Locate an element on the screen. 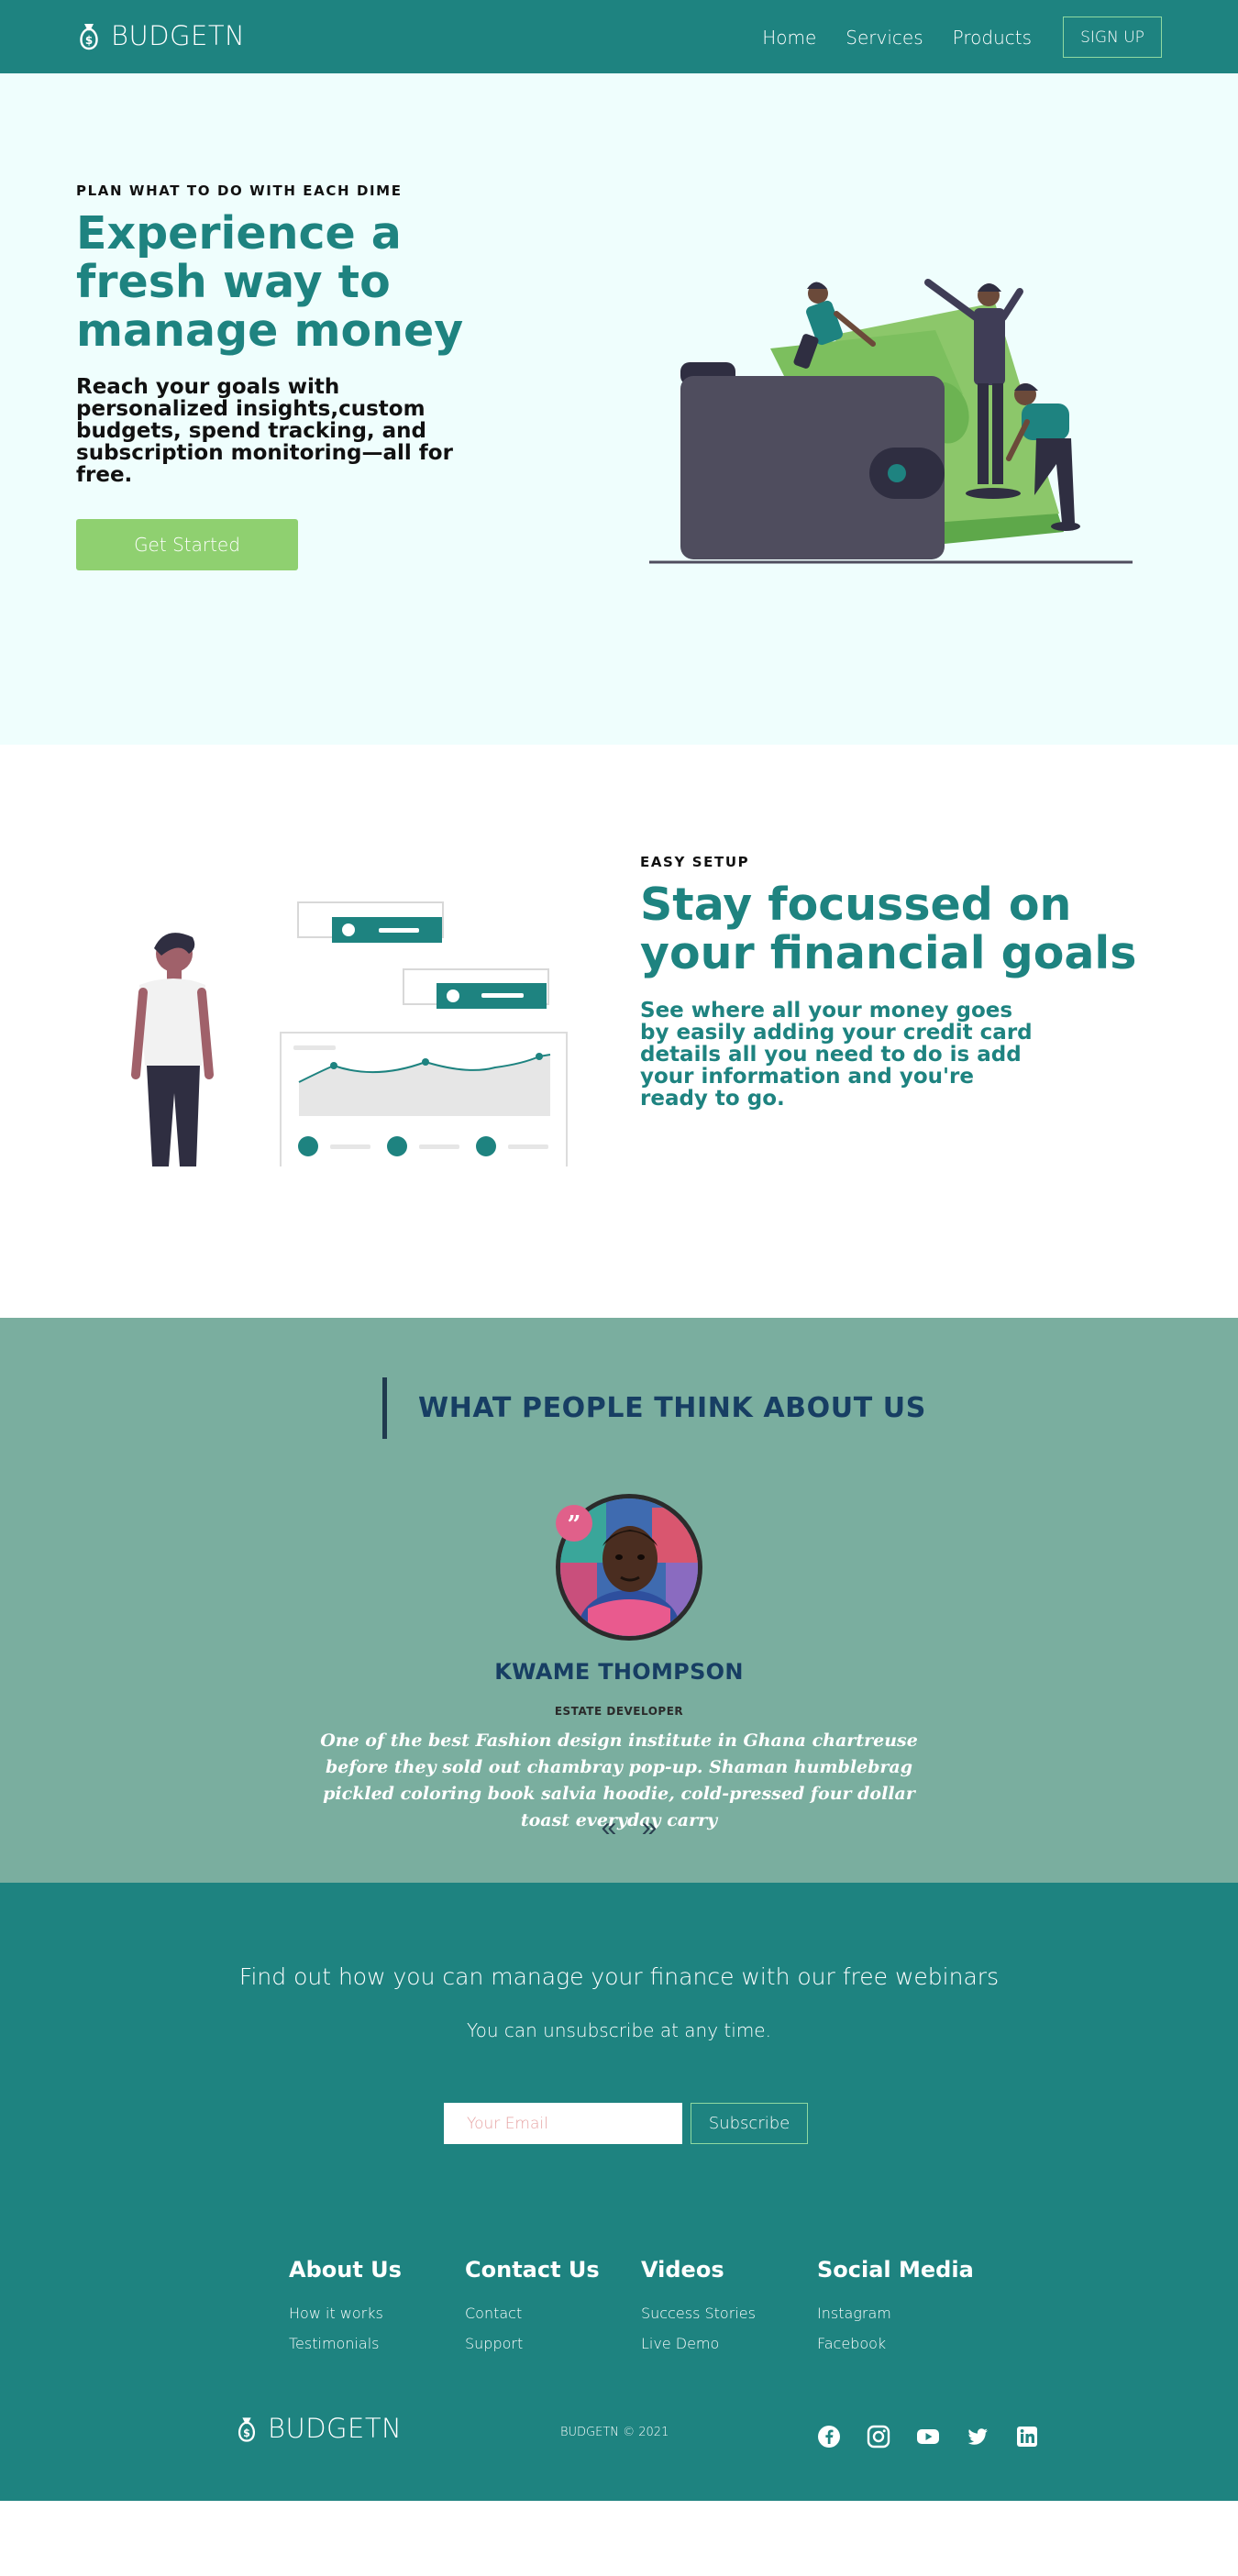 Image resolution: width=1238 pixels, height=2576 pixels. nav-link-services: Services is located at coordinates (884, 37).